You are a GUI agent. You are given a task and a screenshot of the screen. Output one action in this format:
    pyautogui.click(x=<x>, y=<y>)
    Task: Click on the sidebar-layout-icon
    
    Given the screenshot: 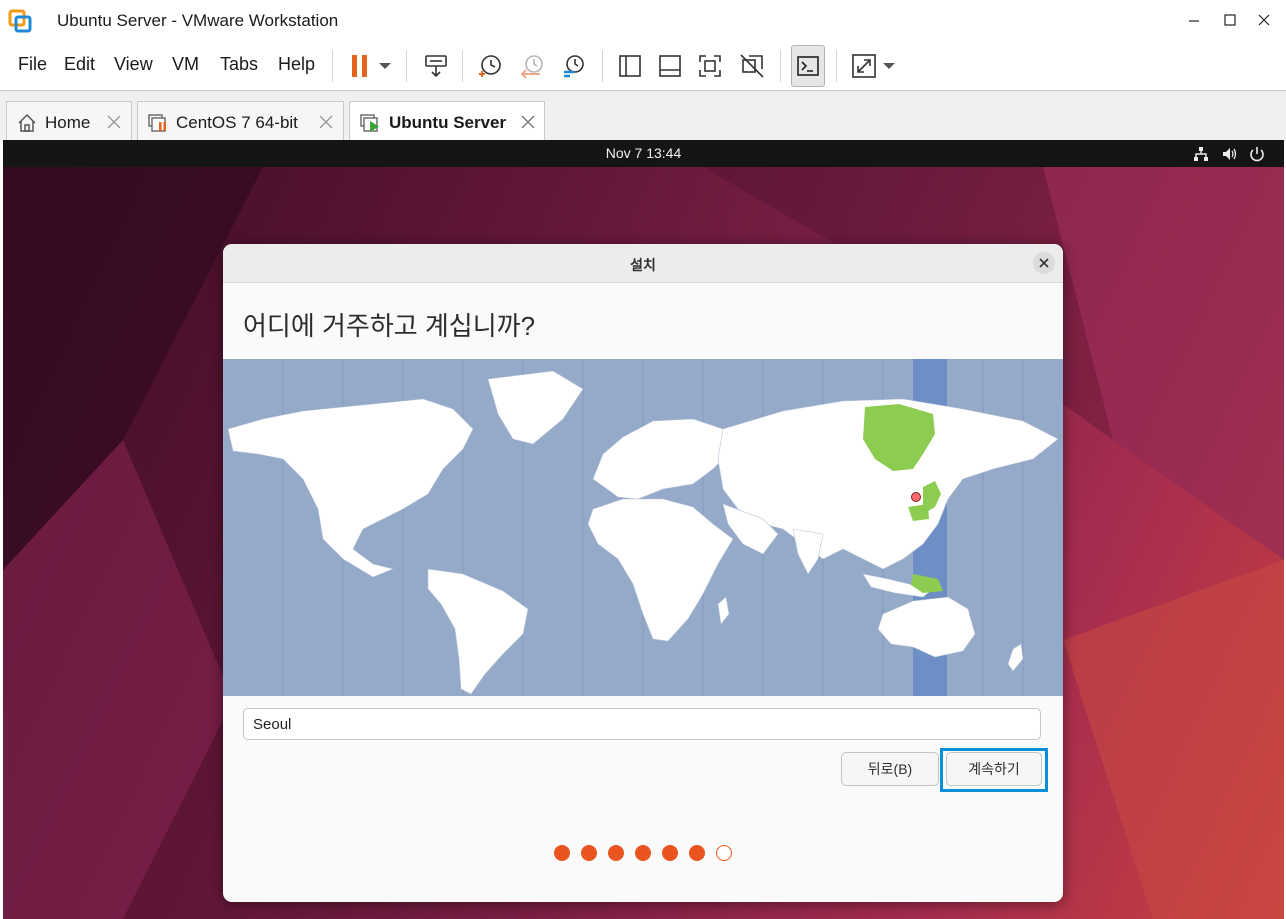 What is the action you would take?
    pyautogui.click(x=630, y=66)
    